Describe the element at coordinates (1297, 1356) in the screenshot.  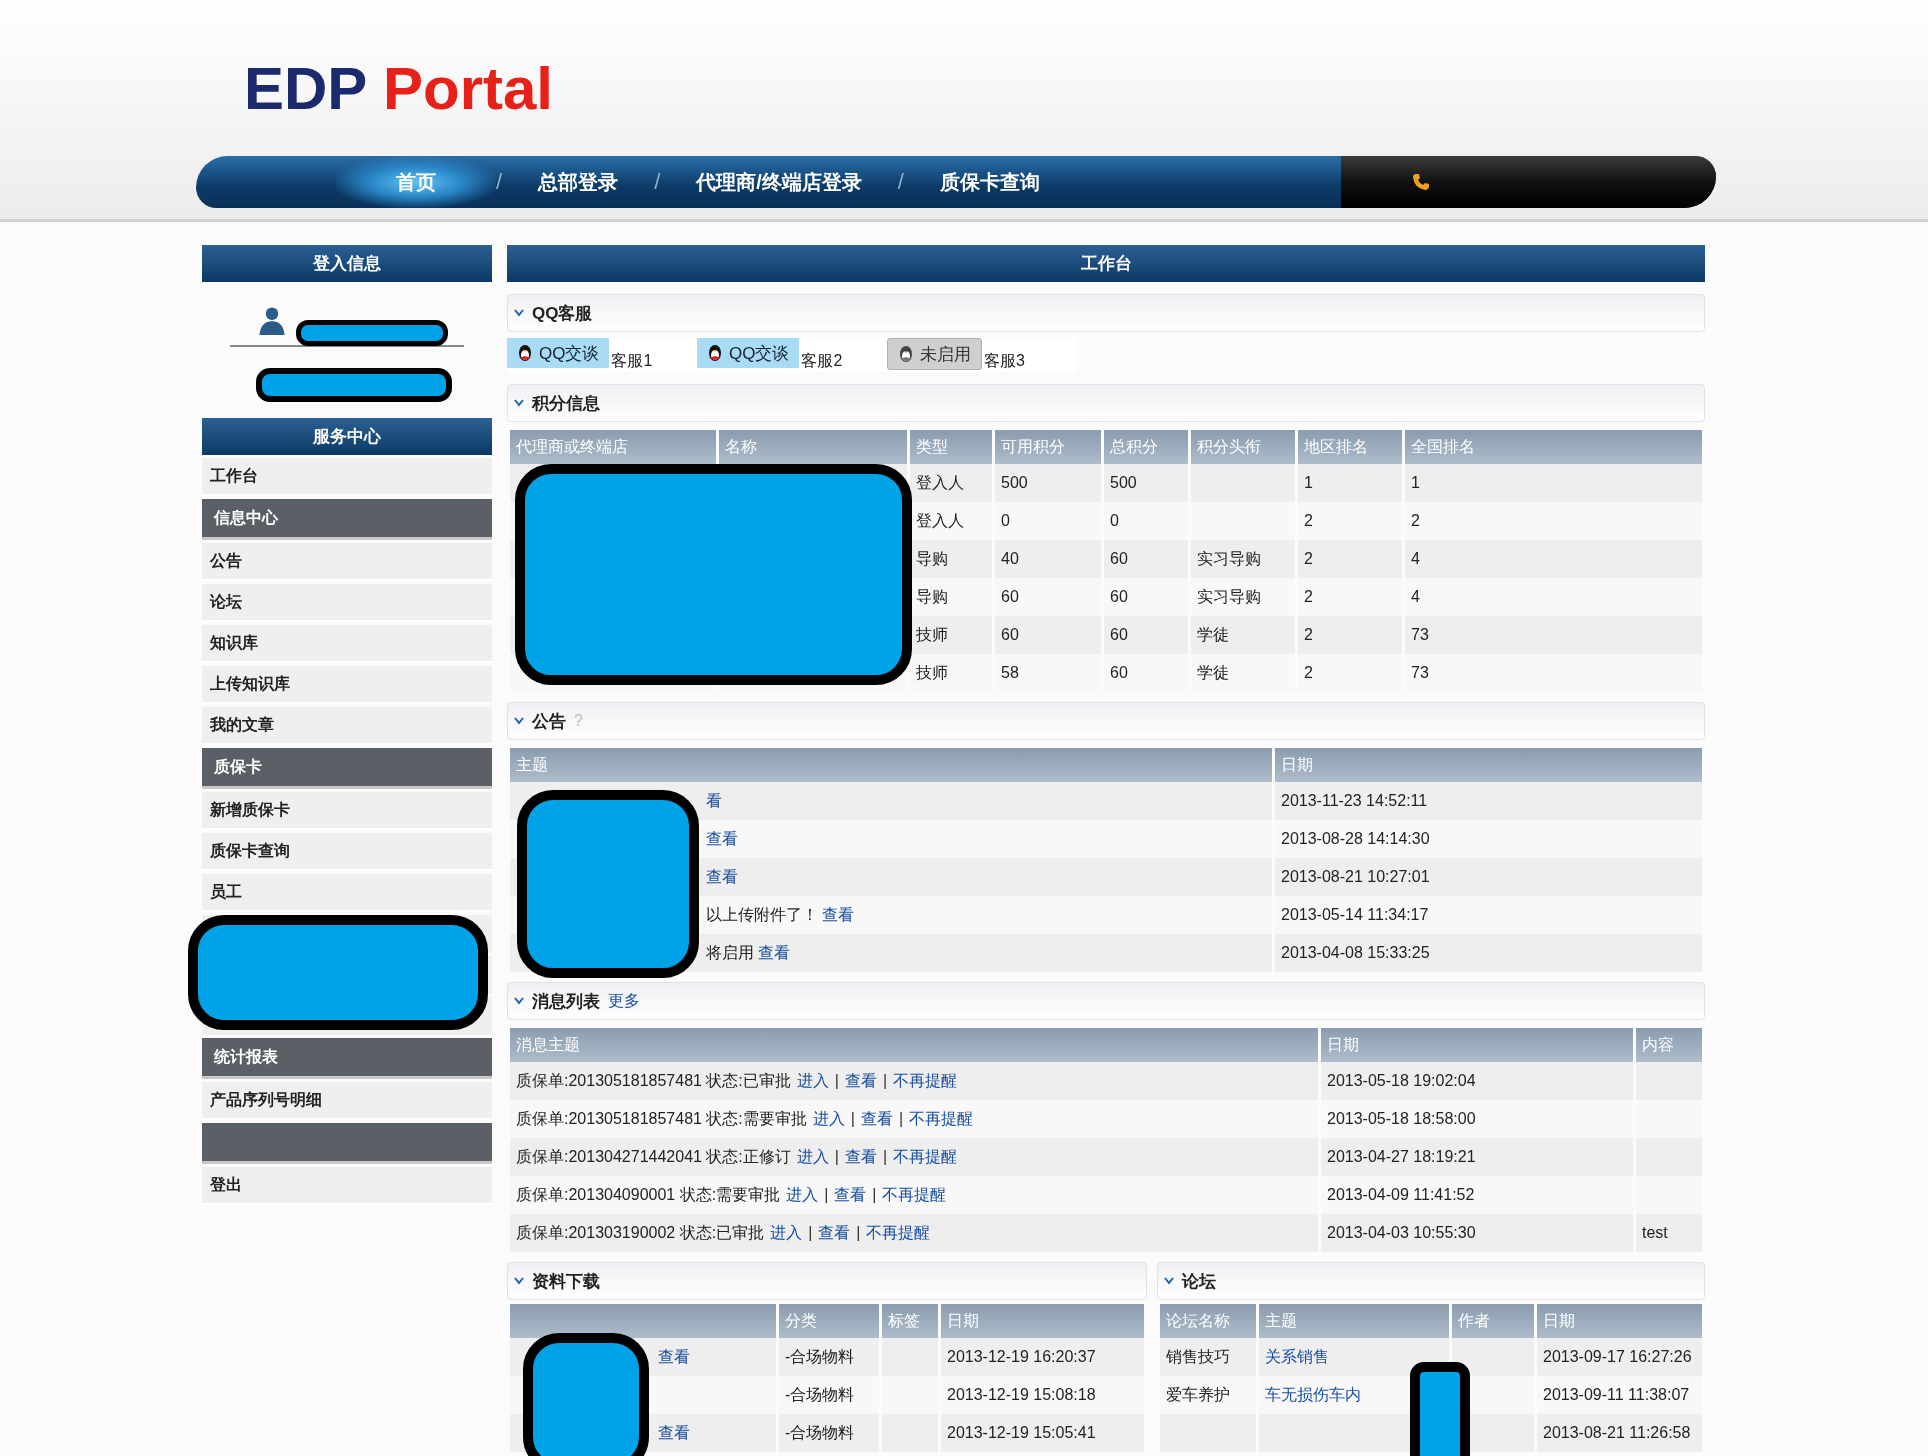
I see `topic-link: 关系销售` at that location.